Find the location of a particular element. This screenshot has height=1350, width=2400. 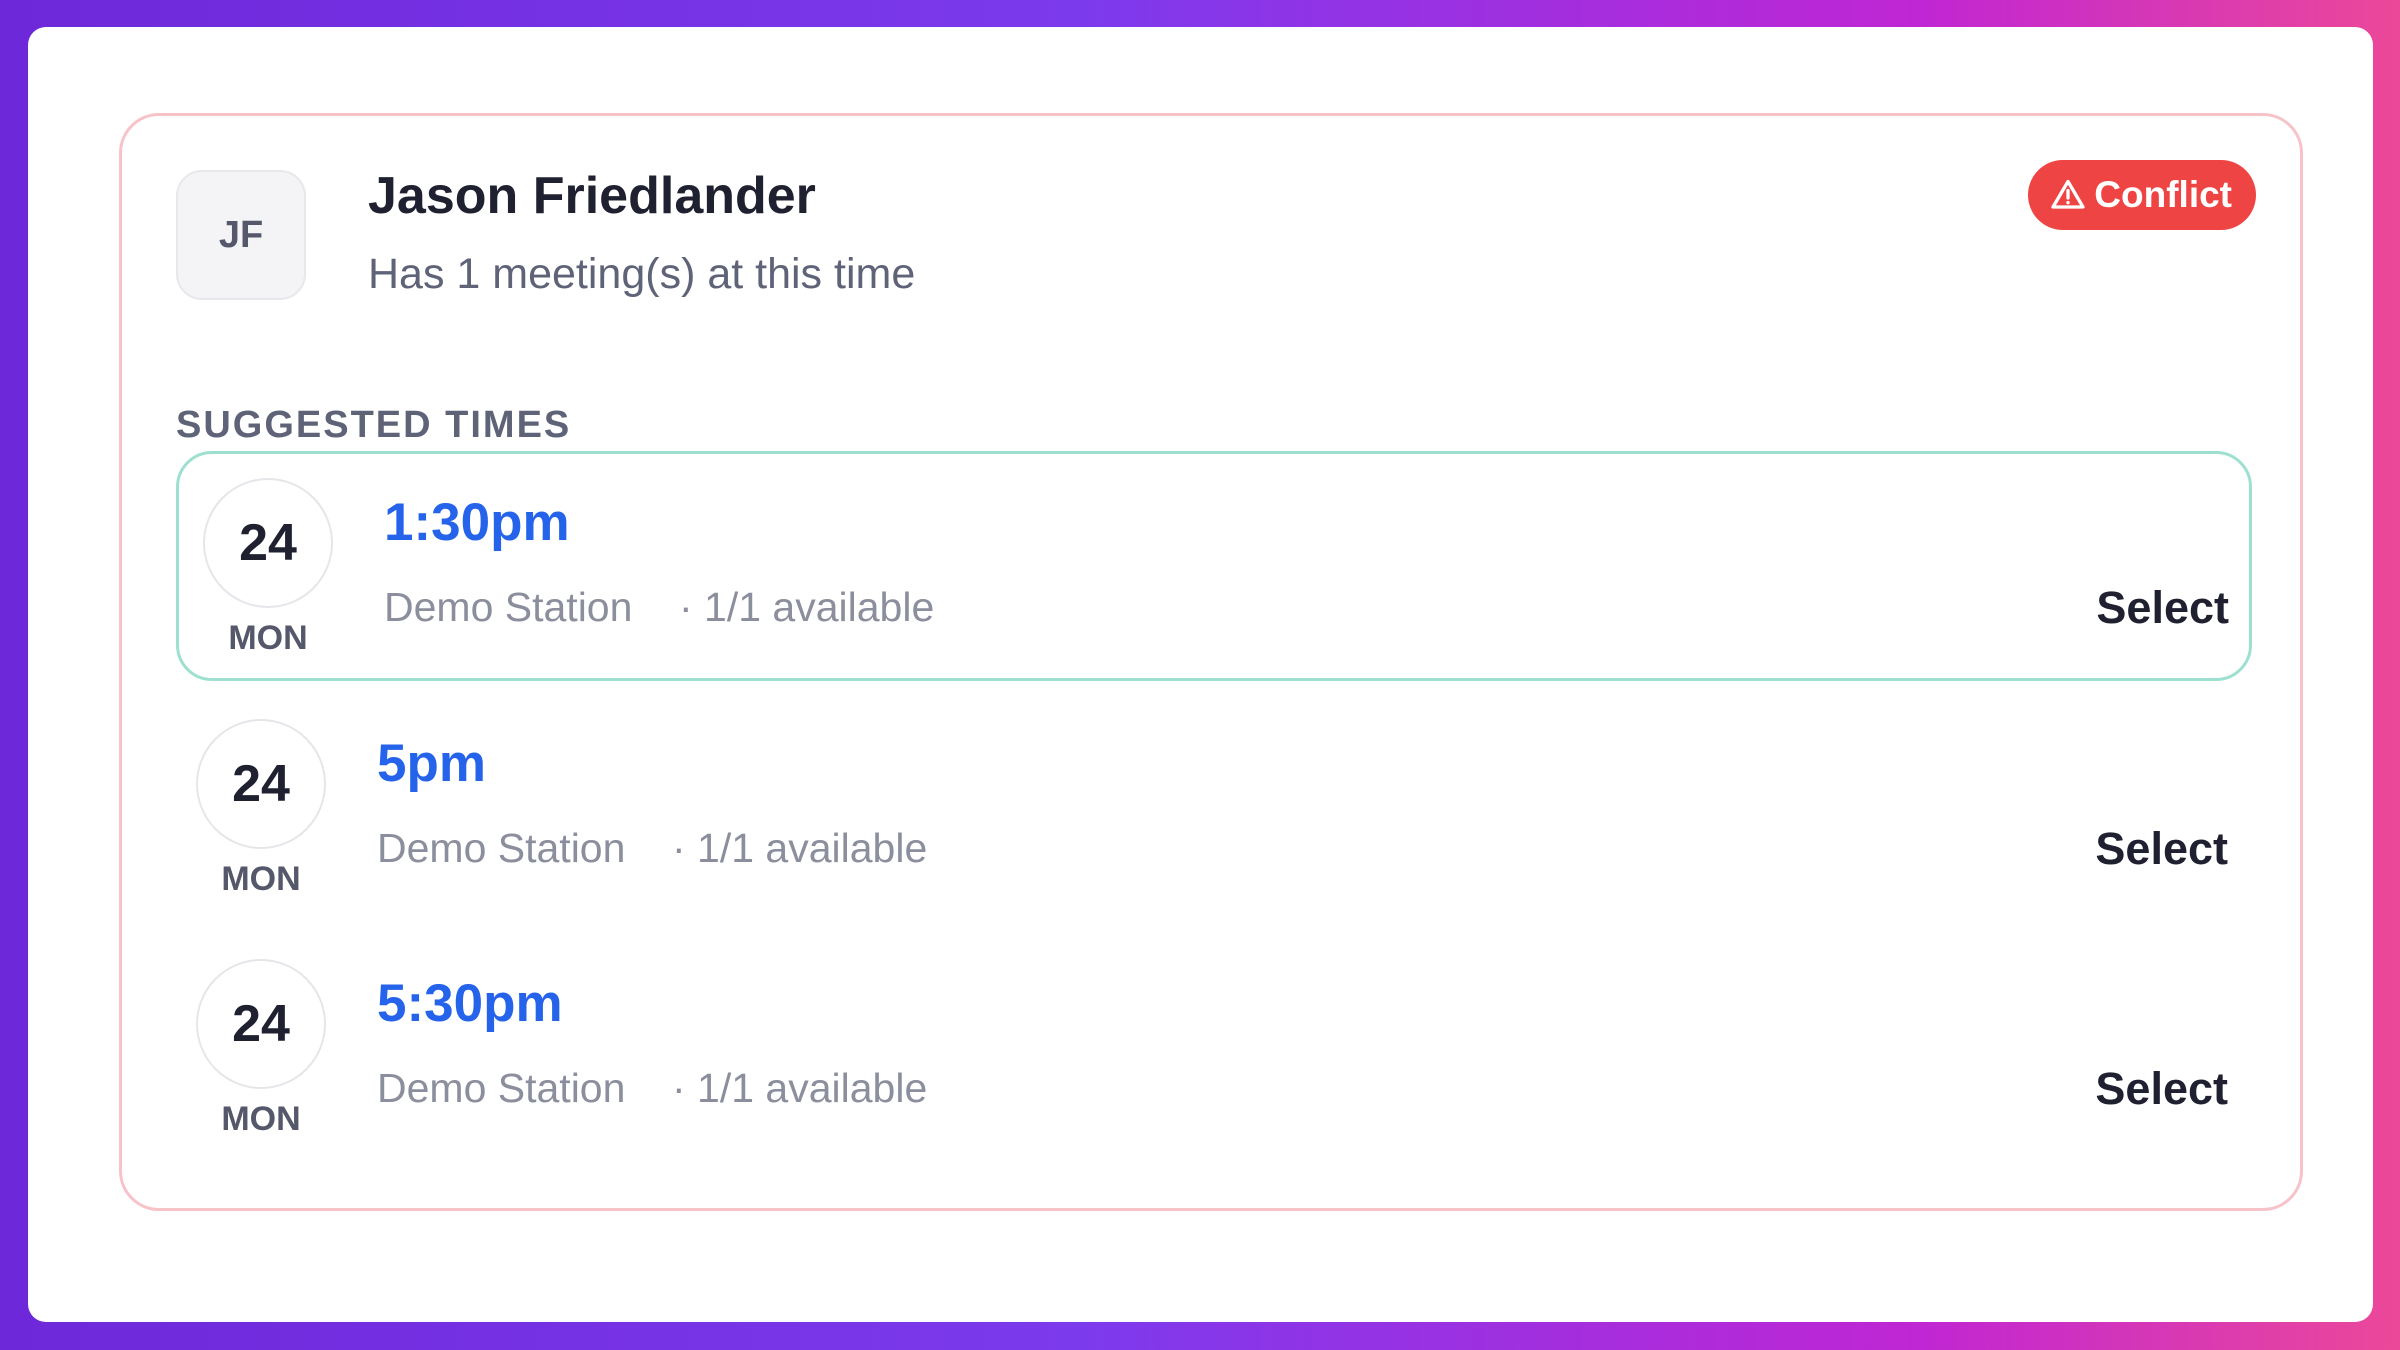

avatar: JF is located at coordinates (241, 235).